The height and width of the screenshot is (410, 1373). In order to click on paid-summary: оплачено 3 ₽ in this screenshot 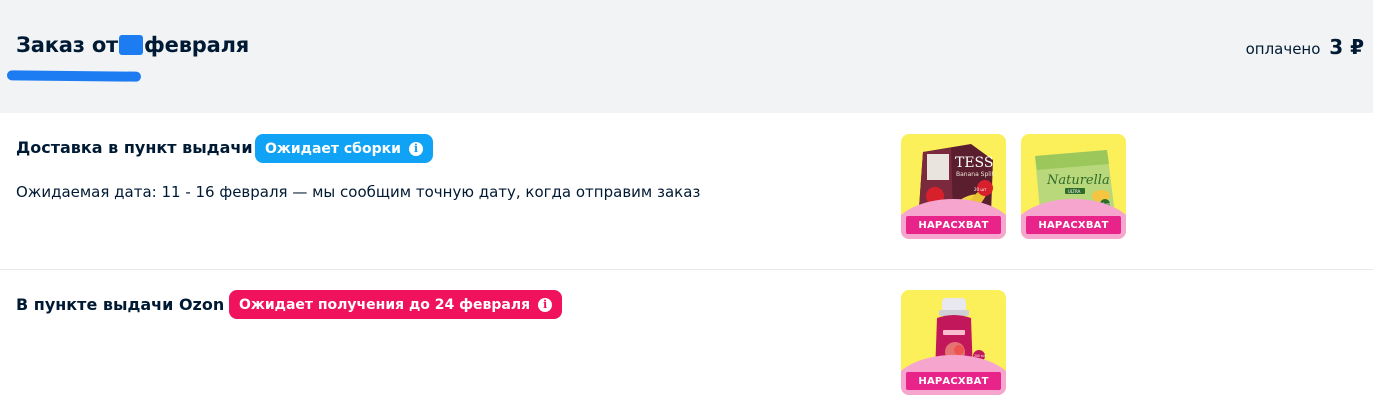, I will do `click(1305, 47)`.